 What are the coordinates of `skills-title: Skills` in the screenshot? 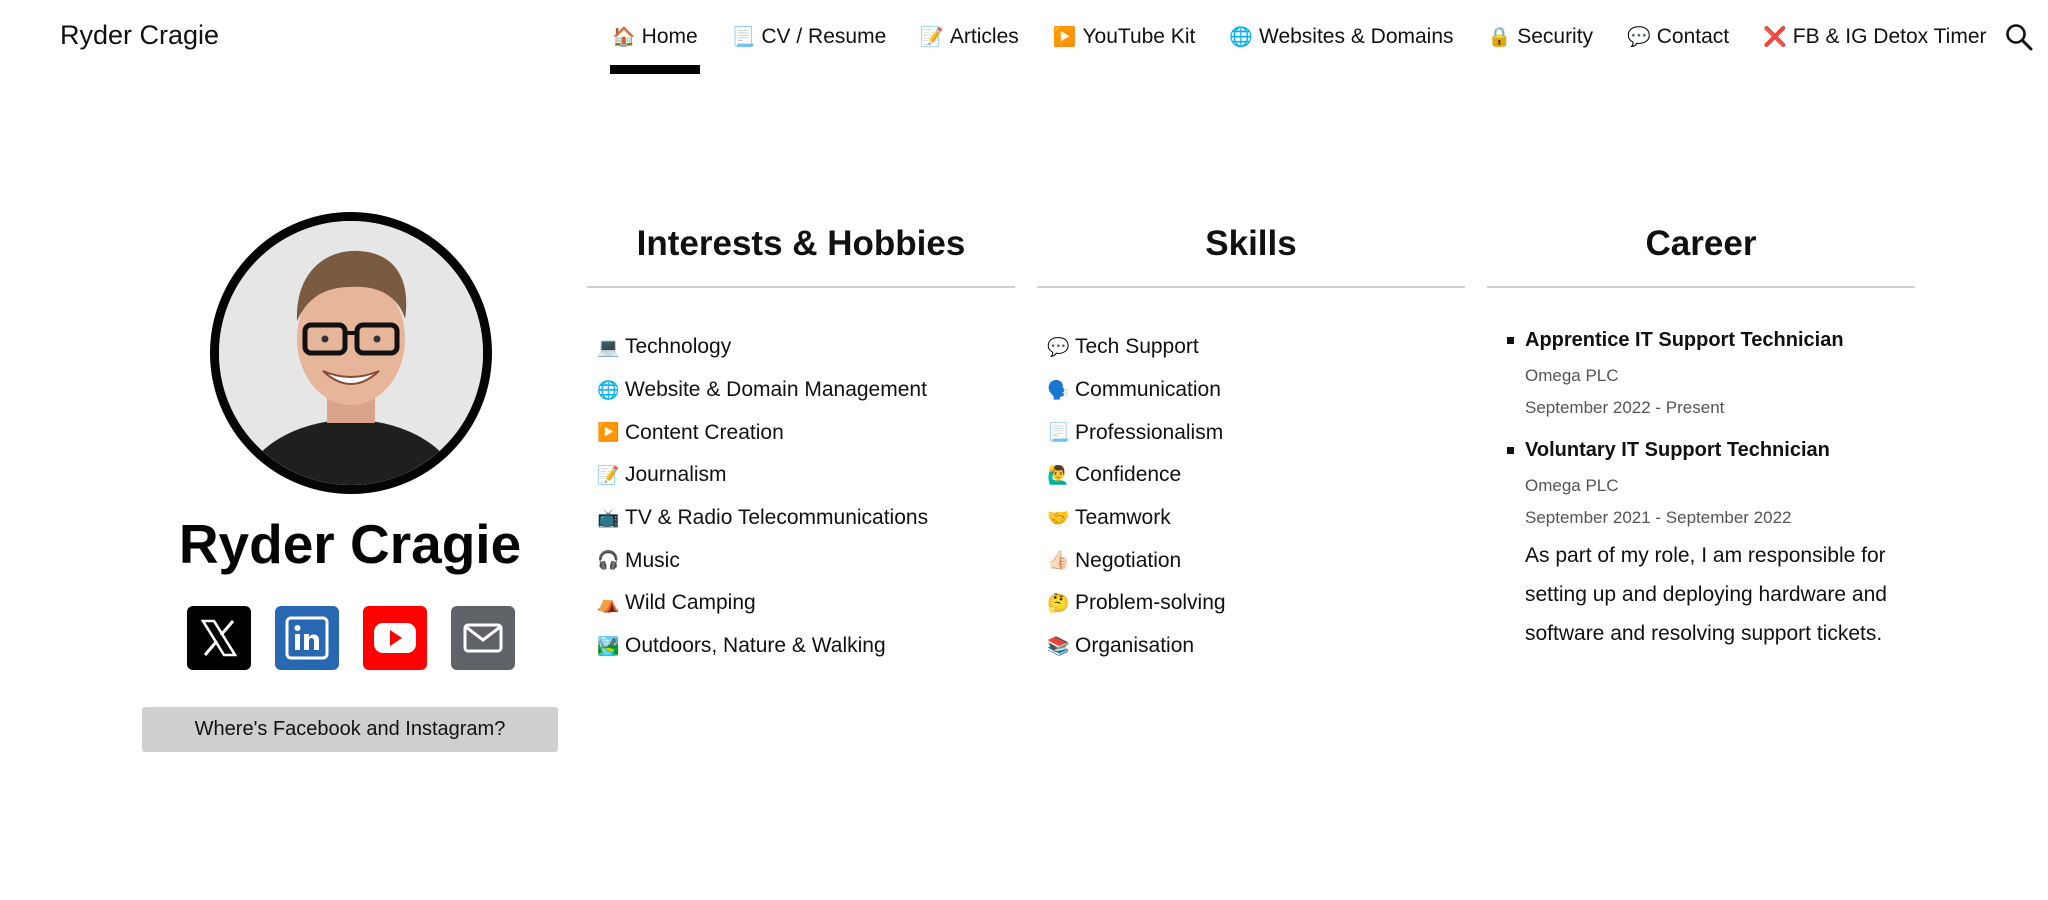 It's located at (1251, 243).